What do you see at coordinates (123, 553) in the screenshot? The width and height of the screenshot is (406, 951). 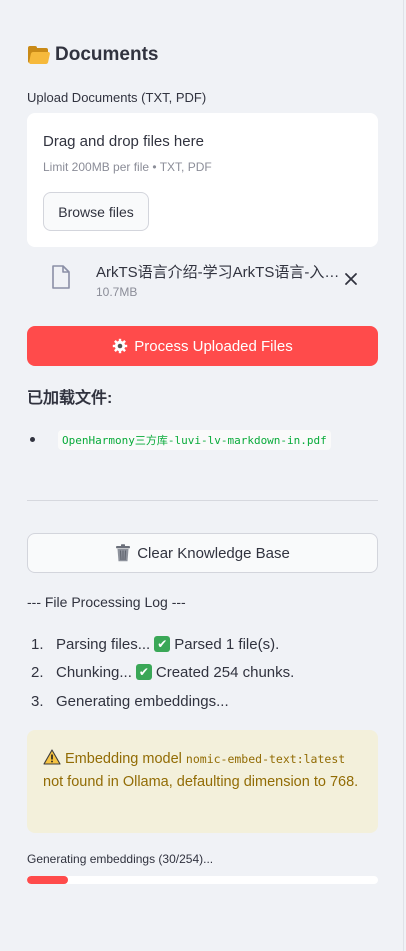 I see `trash-icon` at bounding box center [123, 553].